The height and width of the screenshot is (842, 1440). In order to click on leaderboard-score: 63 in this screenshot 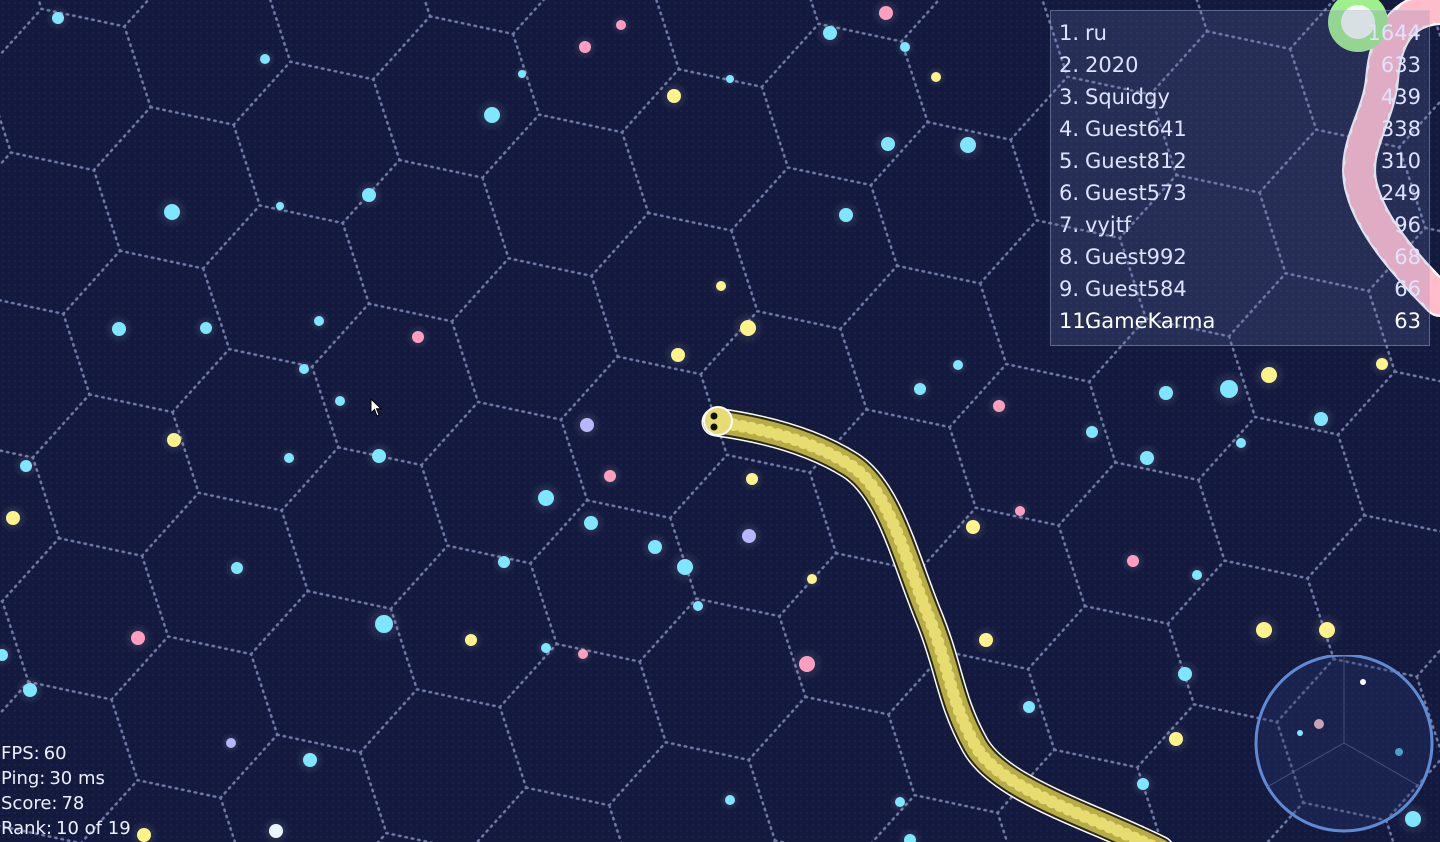, I will do `click(1407, 321)`.